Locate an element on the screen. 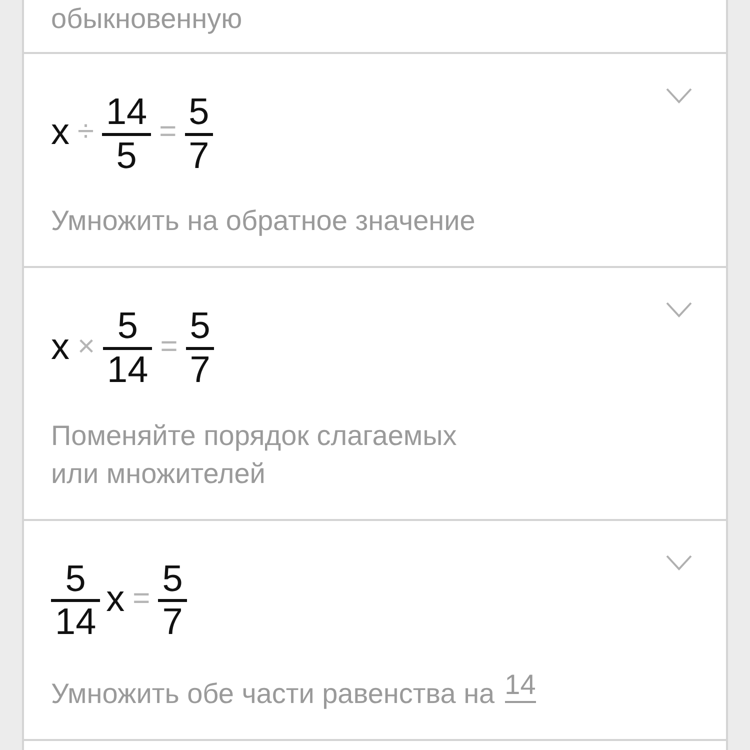  fraction: 14 5 is located at coordinates (127, 134).